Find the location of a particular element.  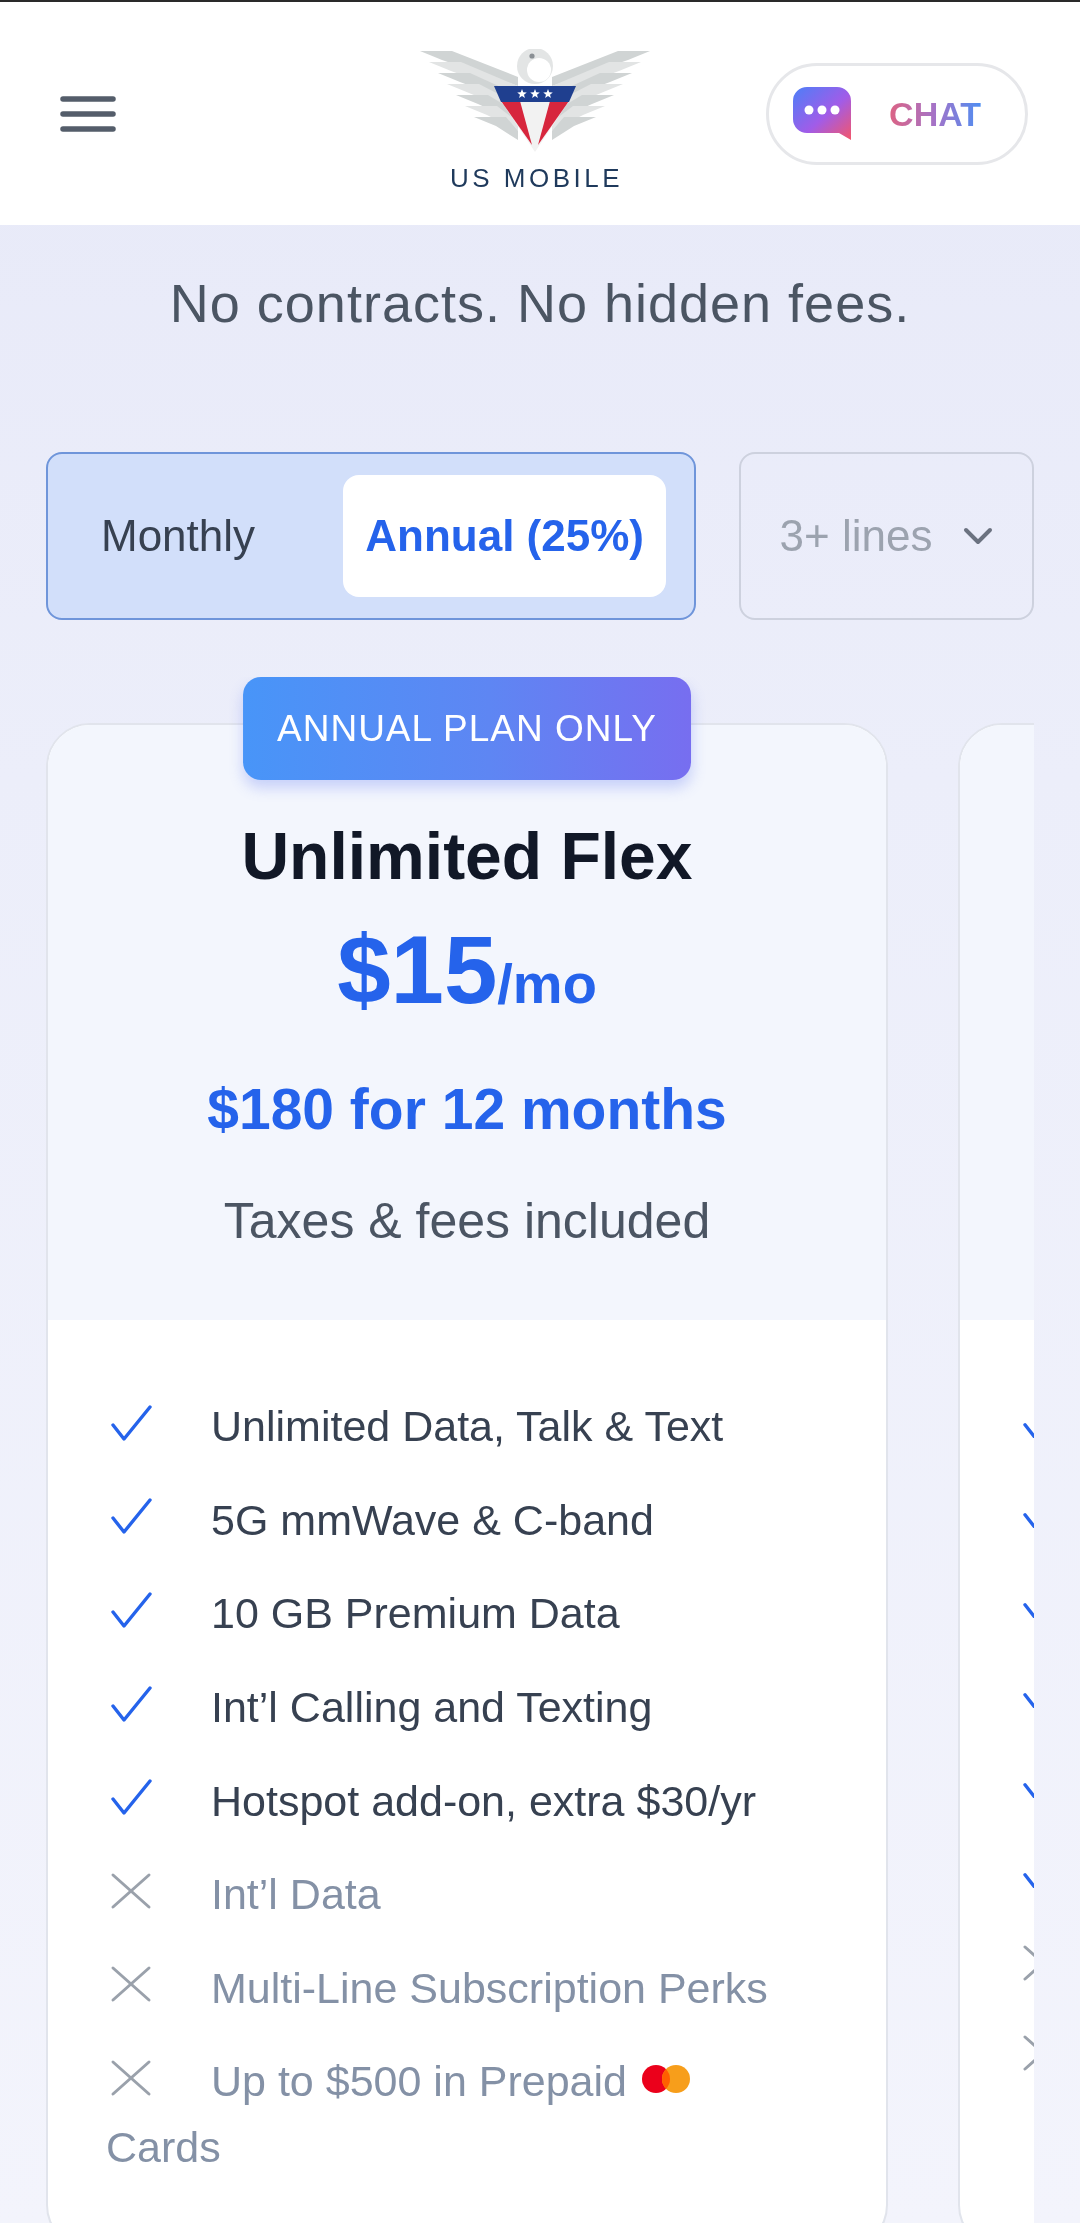

feature-text: 5G mmWave & C-band is located at coordinates (432, 1519).